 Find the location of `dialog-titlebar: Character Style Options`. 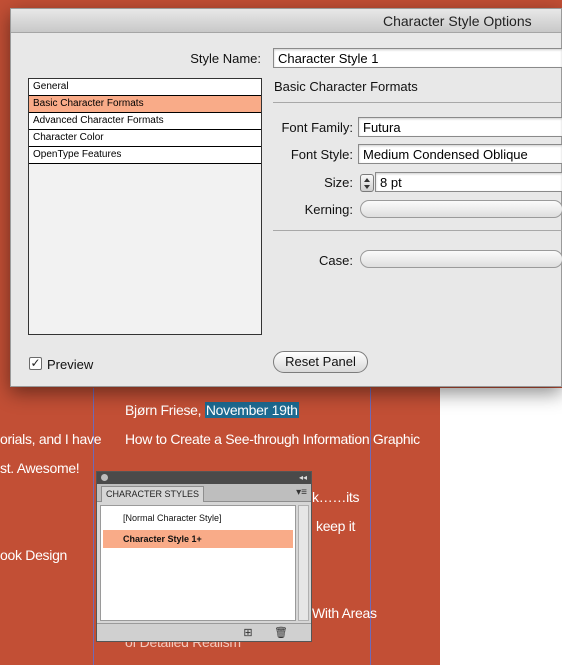

dialog-titlebar: Character Style Options is located at coordinates (286, 21).